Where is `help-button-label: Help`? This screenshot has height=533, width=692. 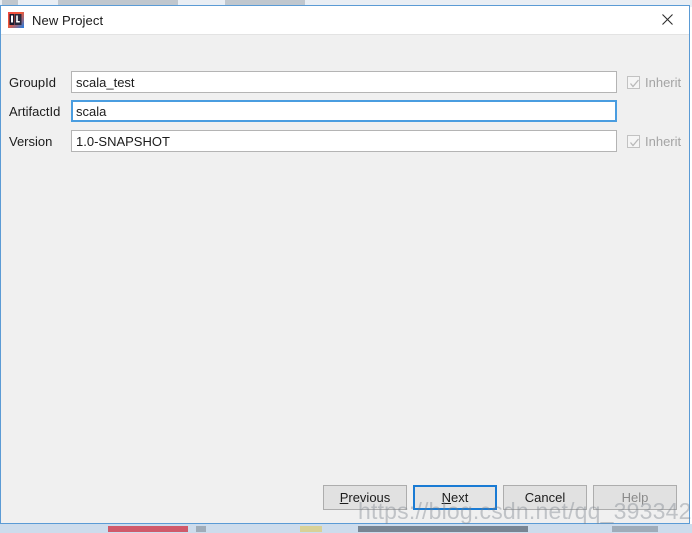 help-button-label: Help is located at coordinates (635, 497).